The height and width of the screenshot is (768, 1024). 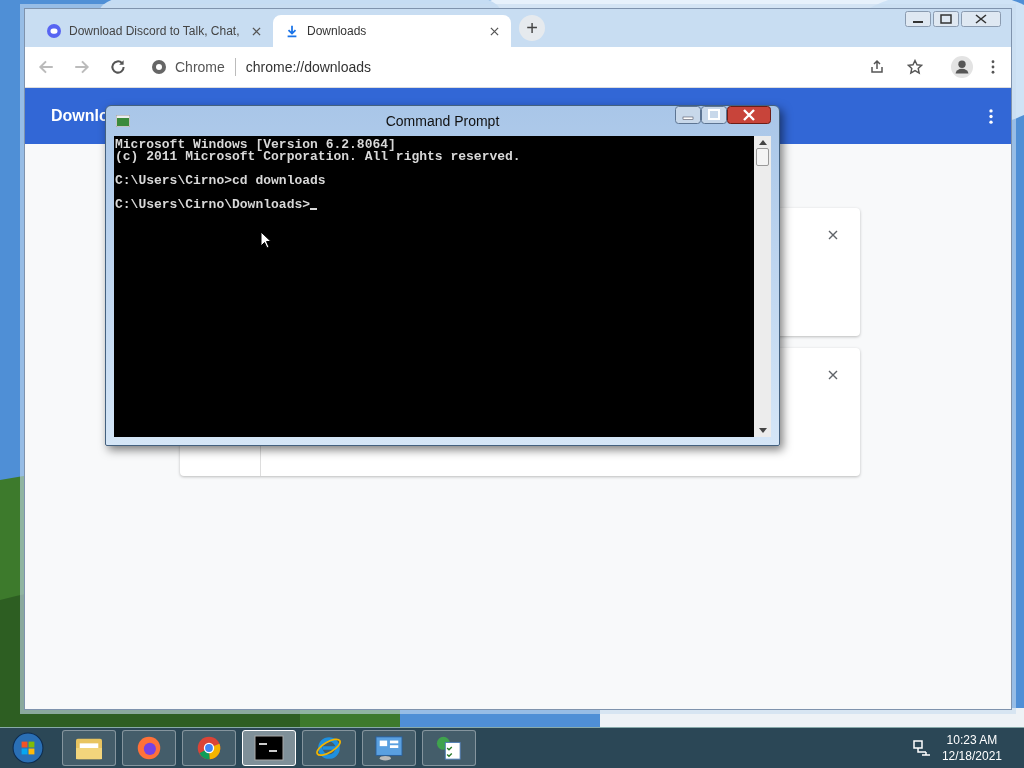 I want to click on checklist-icon, so click(x=449, y=748).